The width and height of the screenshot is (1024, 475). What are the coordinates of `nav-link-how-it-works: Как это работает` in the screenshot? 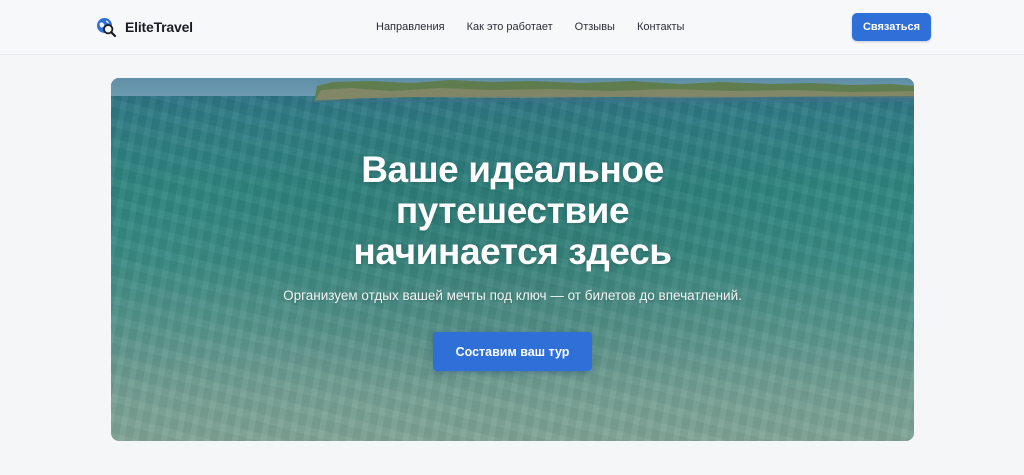 It's located at (510, 27).